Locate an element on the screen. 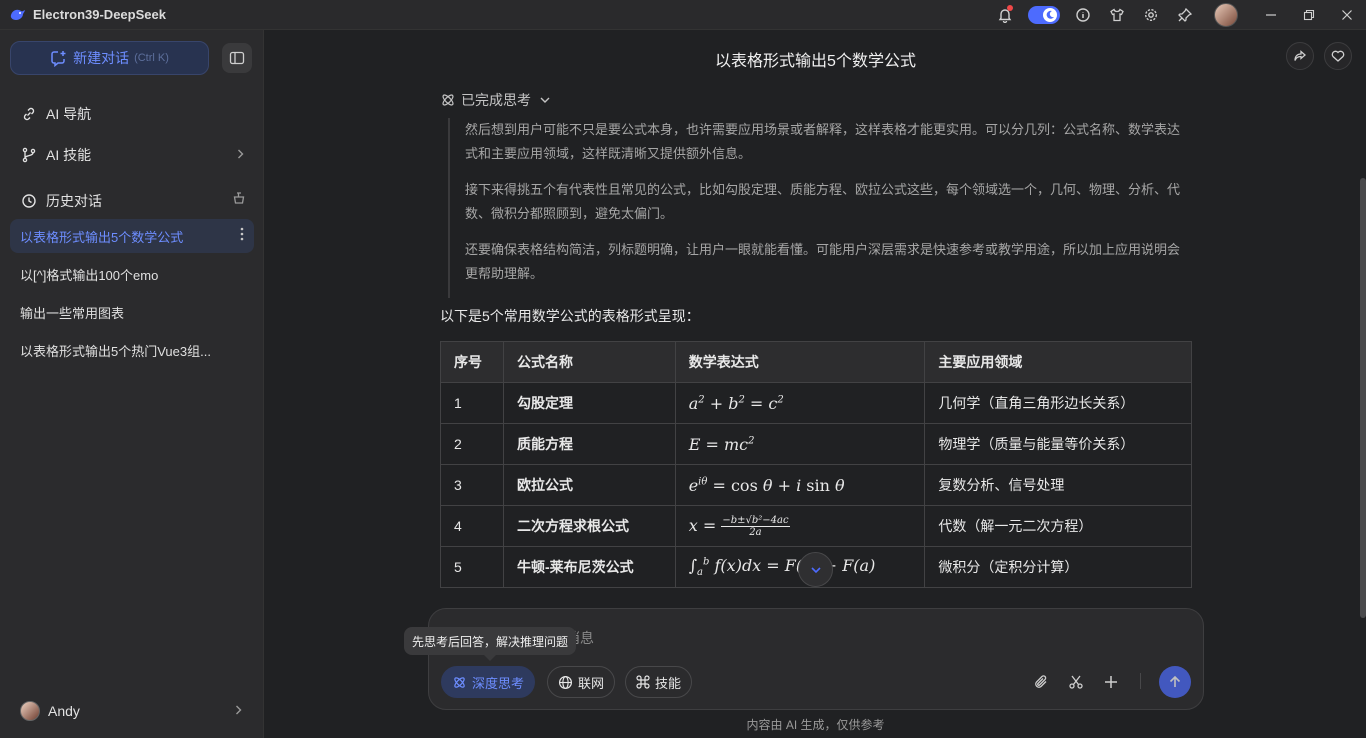  user-profile-row: Andy is located at coordinates (132, 711).